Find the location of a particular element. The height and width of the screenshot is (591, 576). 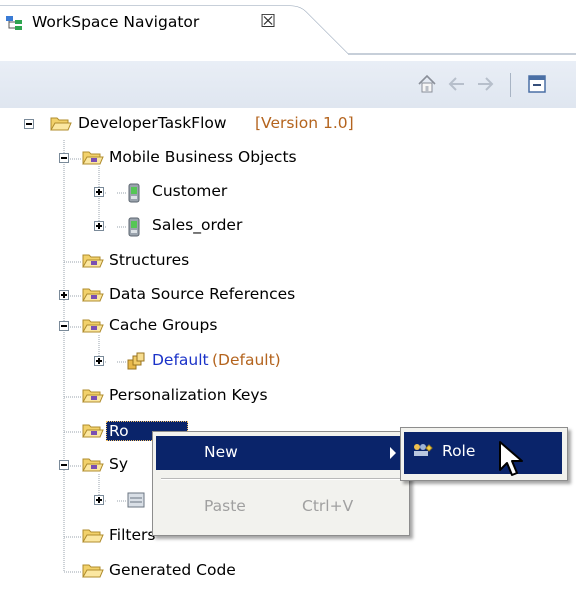

view-toolbar is located at coordinates (288, 85).